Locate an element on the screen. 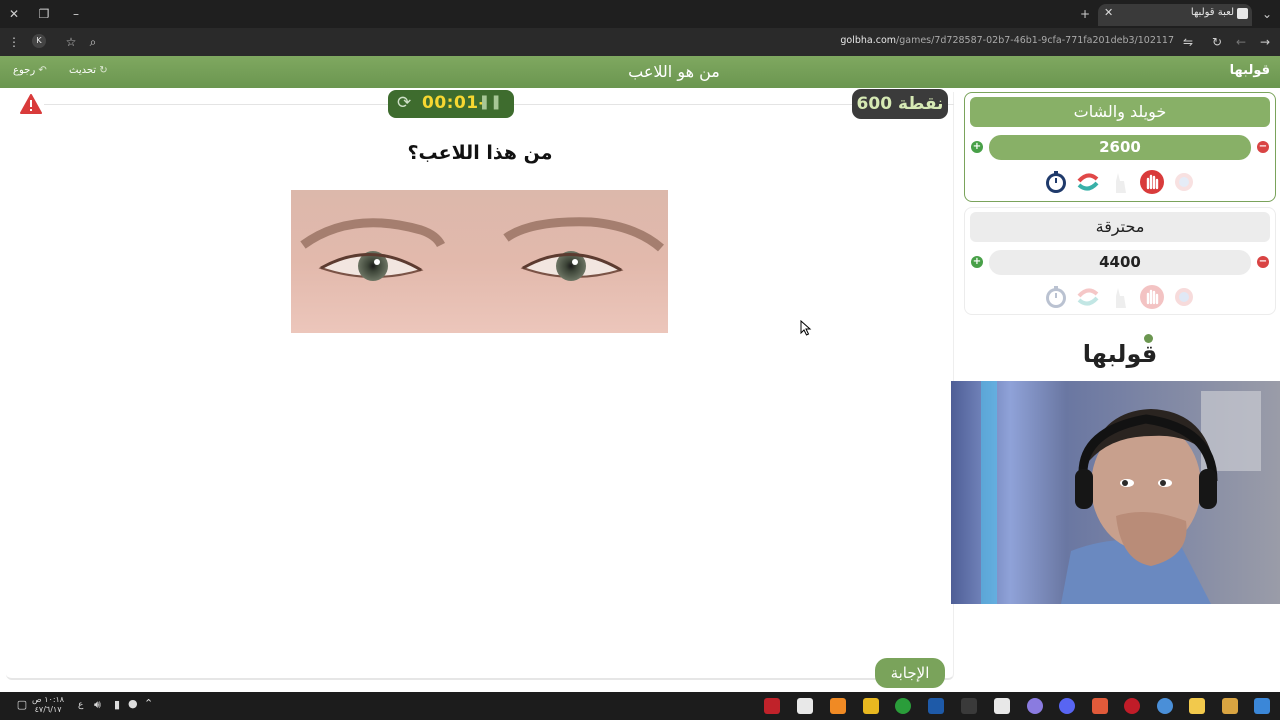  xbox-app-icon is located at coordinates (969, 706).